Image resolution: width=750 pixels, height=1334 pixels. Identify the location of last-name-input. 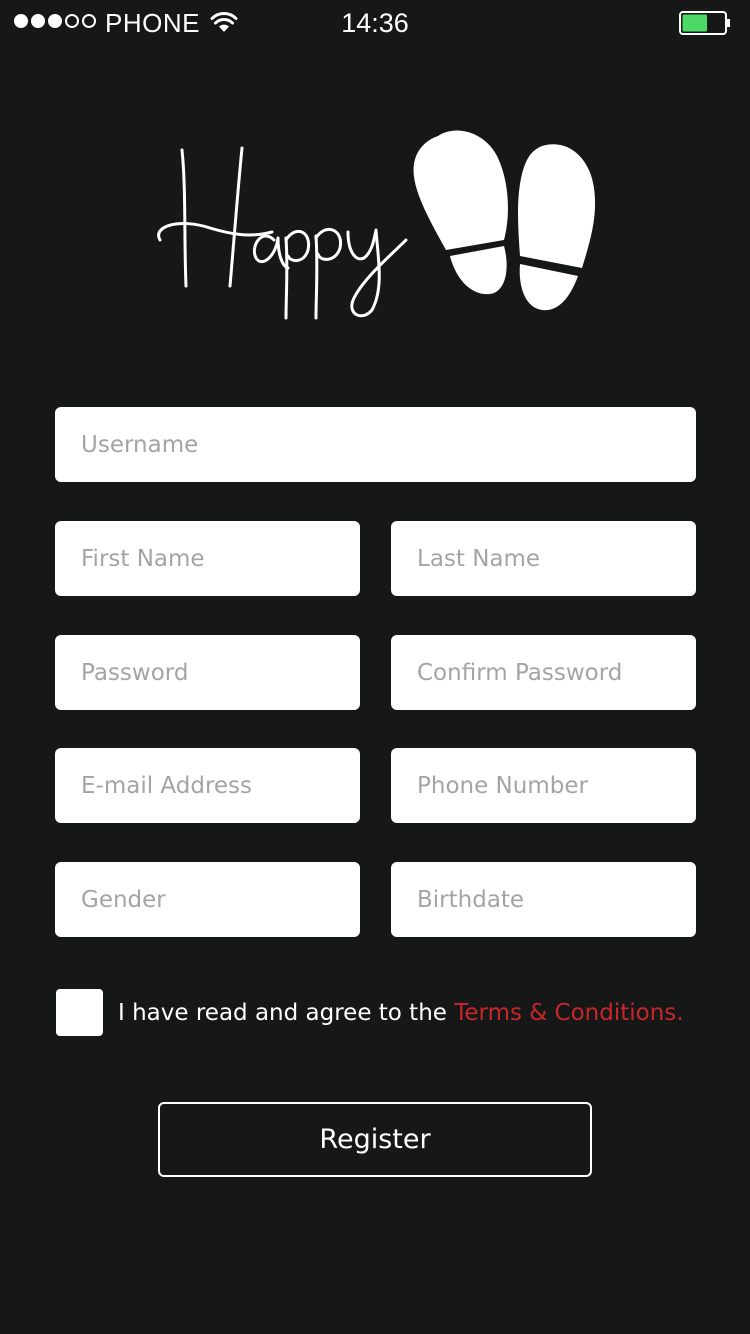
(543, 558).